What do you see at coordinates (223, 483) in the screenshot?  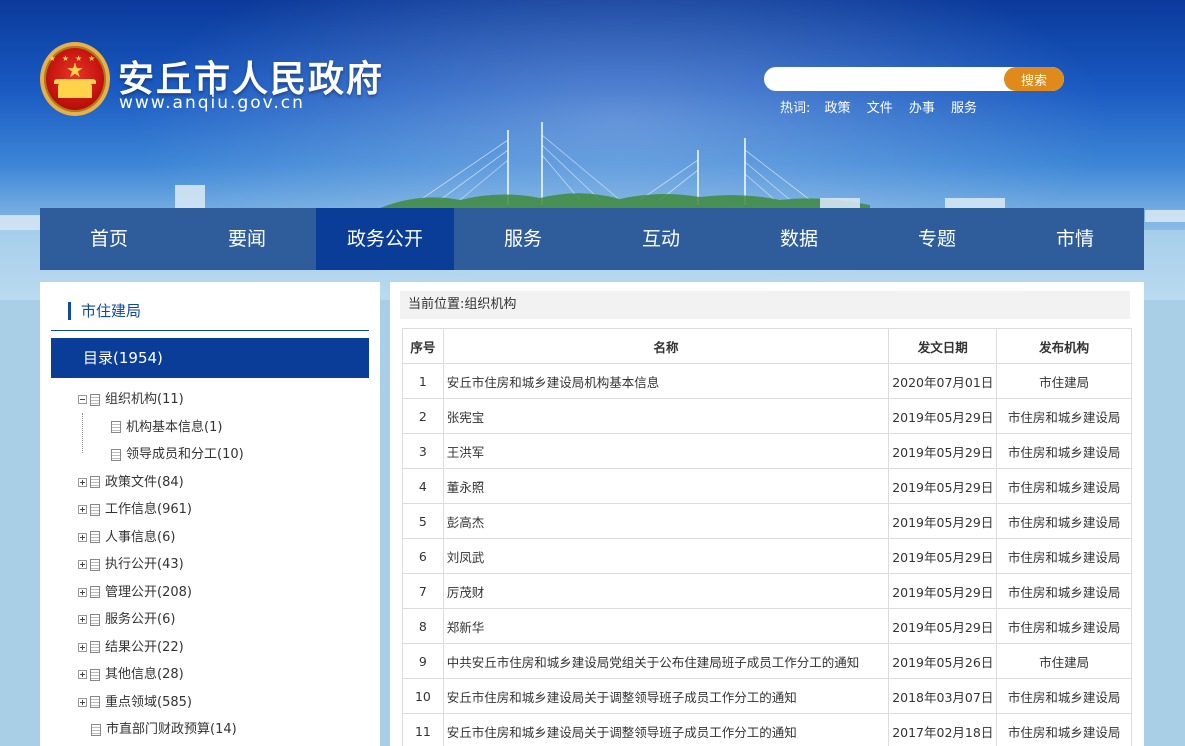 I see `tree-item-policy-documents: 政策文件(84)` at bounding box center [223, 483].